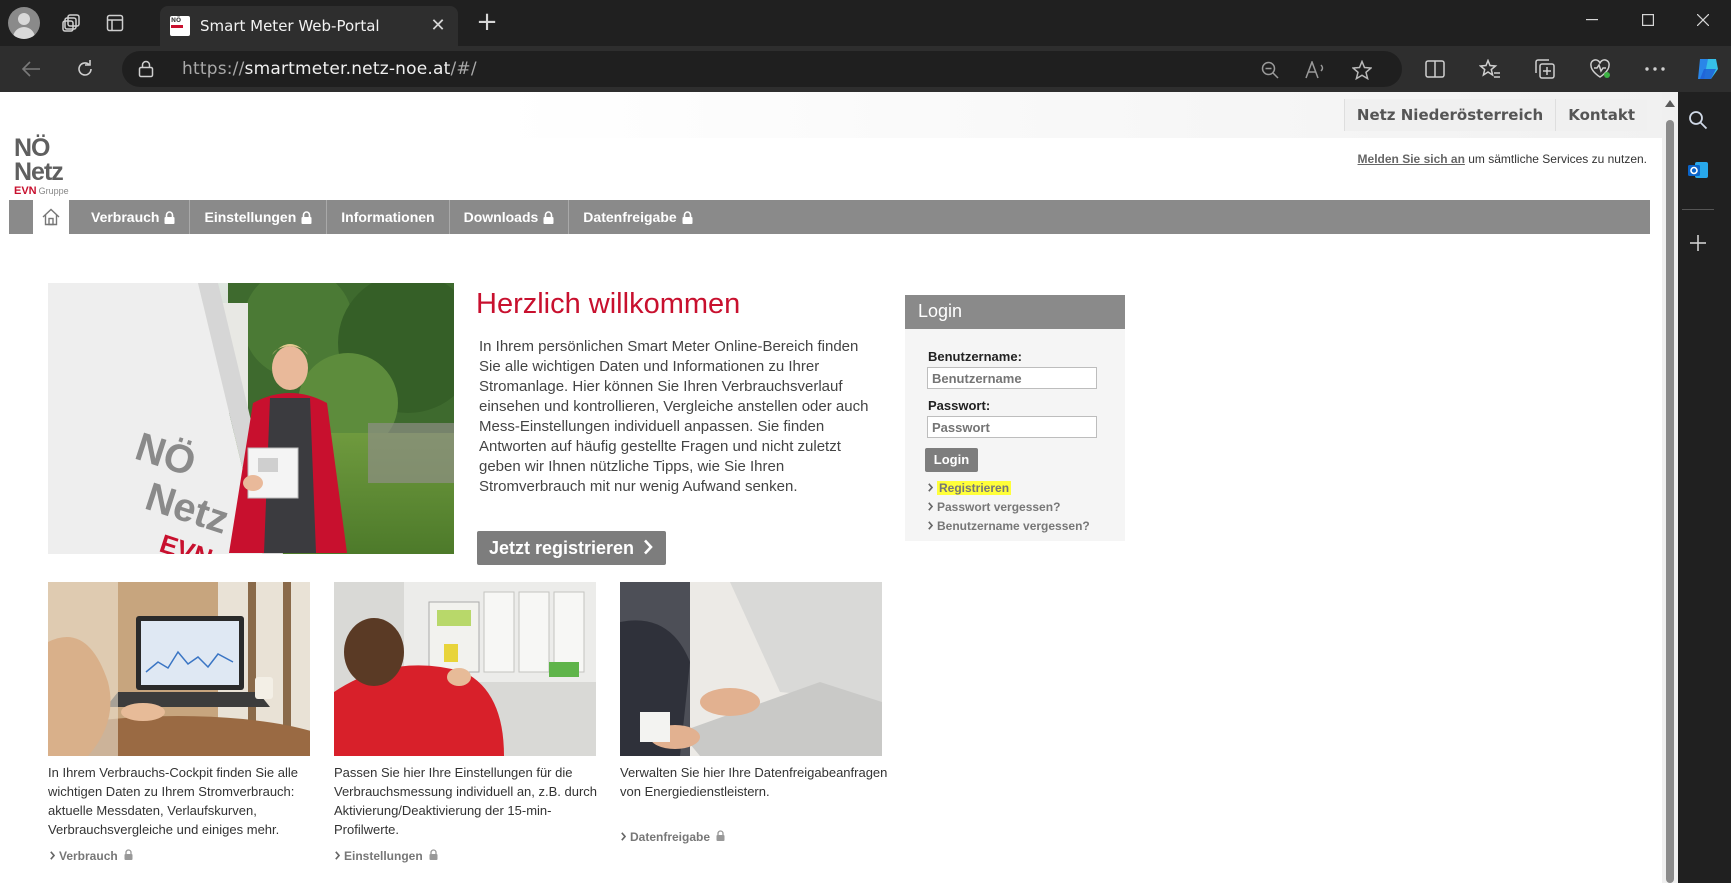  Describe the element at coordinates (1490, 69) in the screenshot. I see `favorites-icon` at that location.